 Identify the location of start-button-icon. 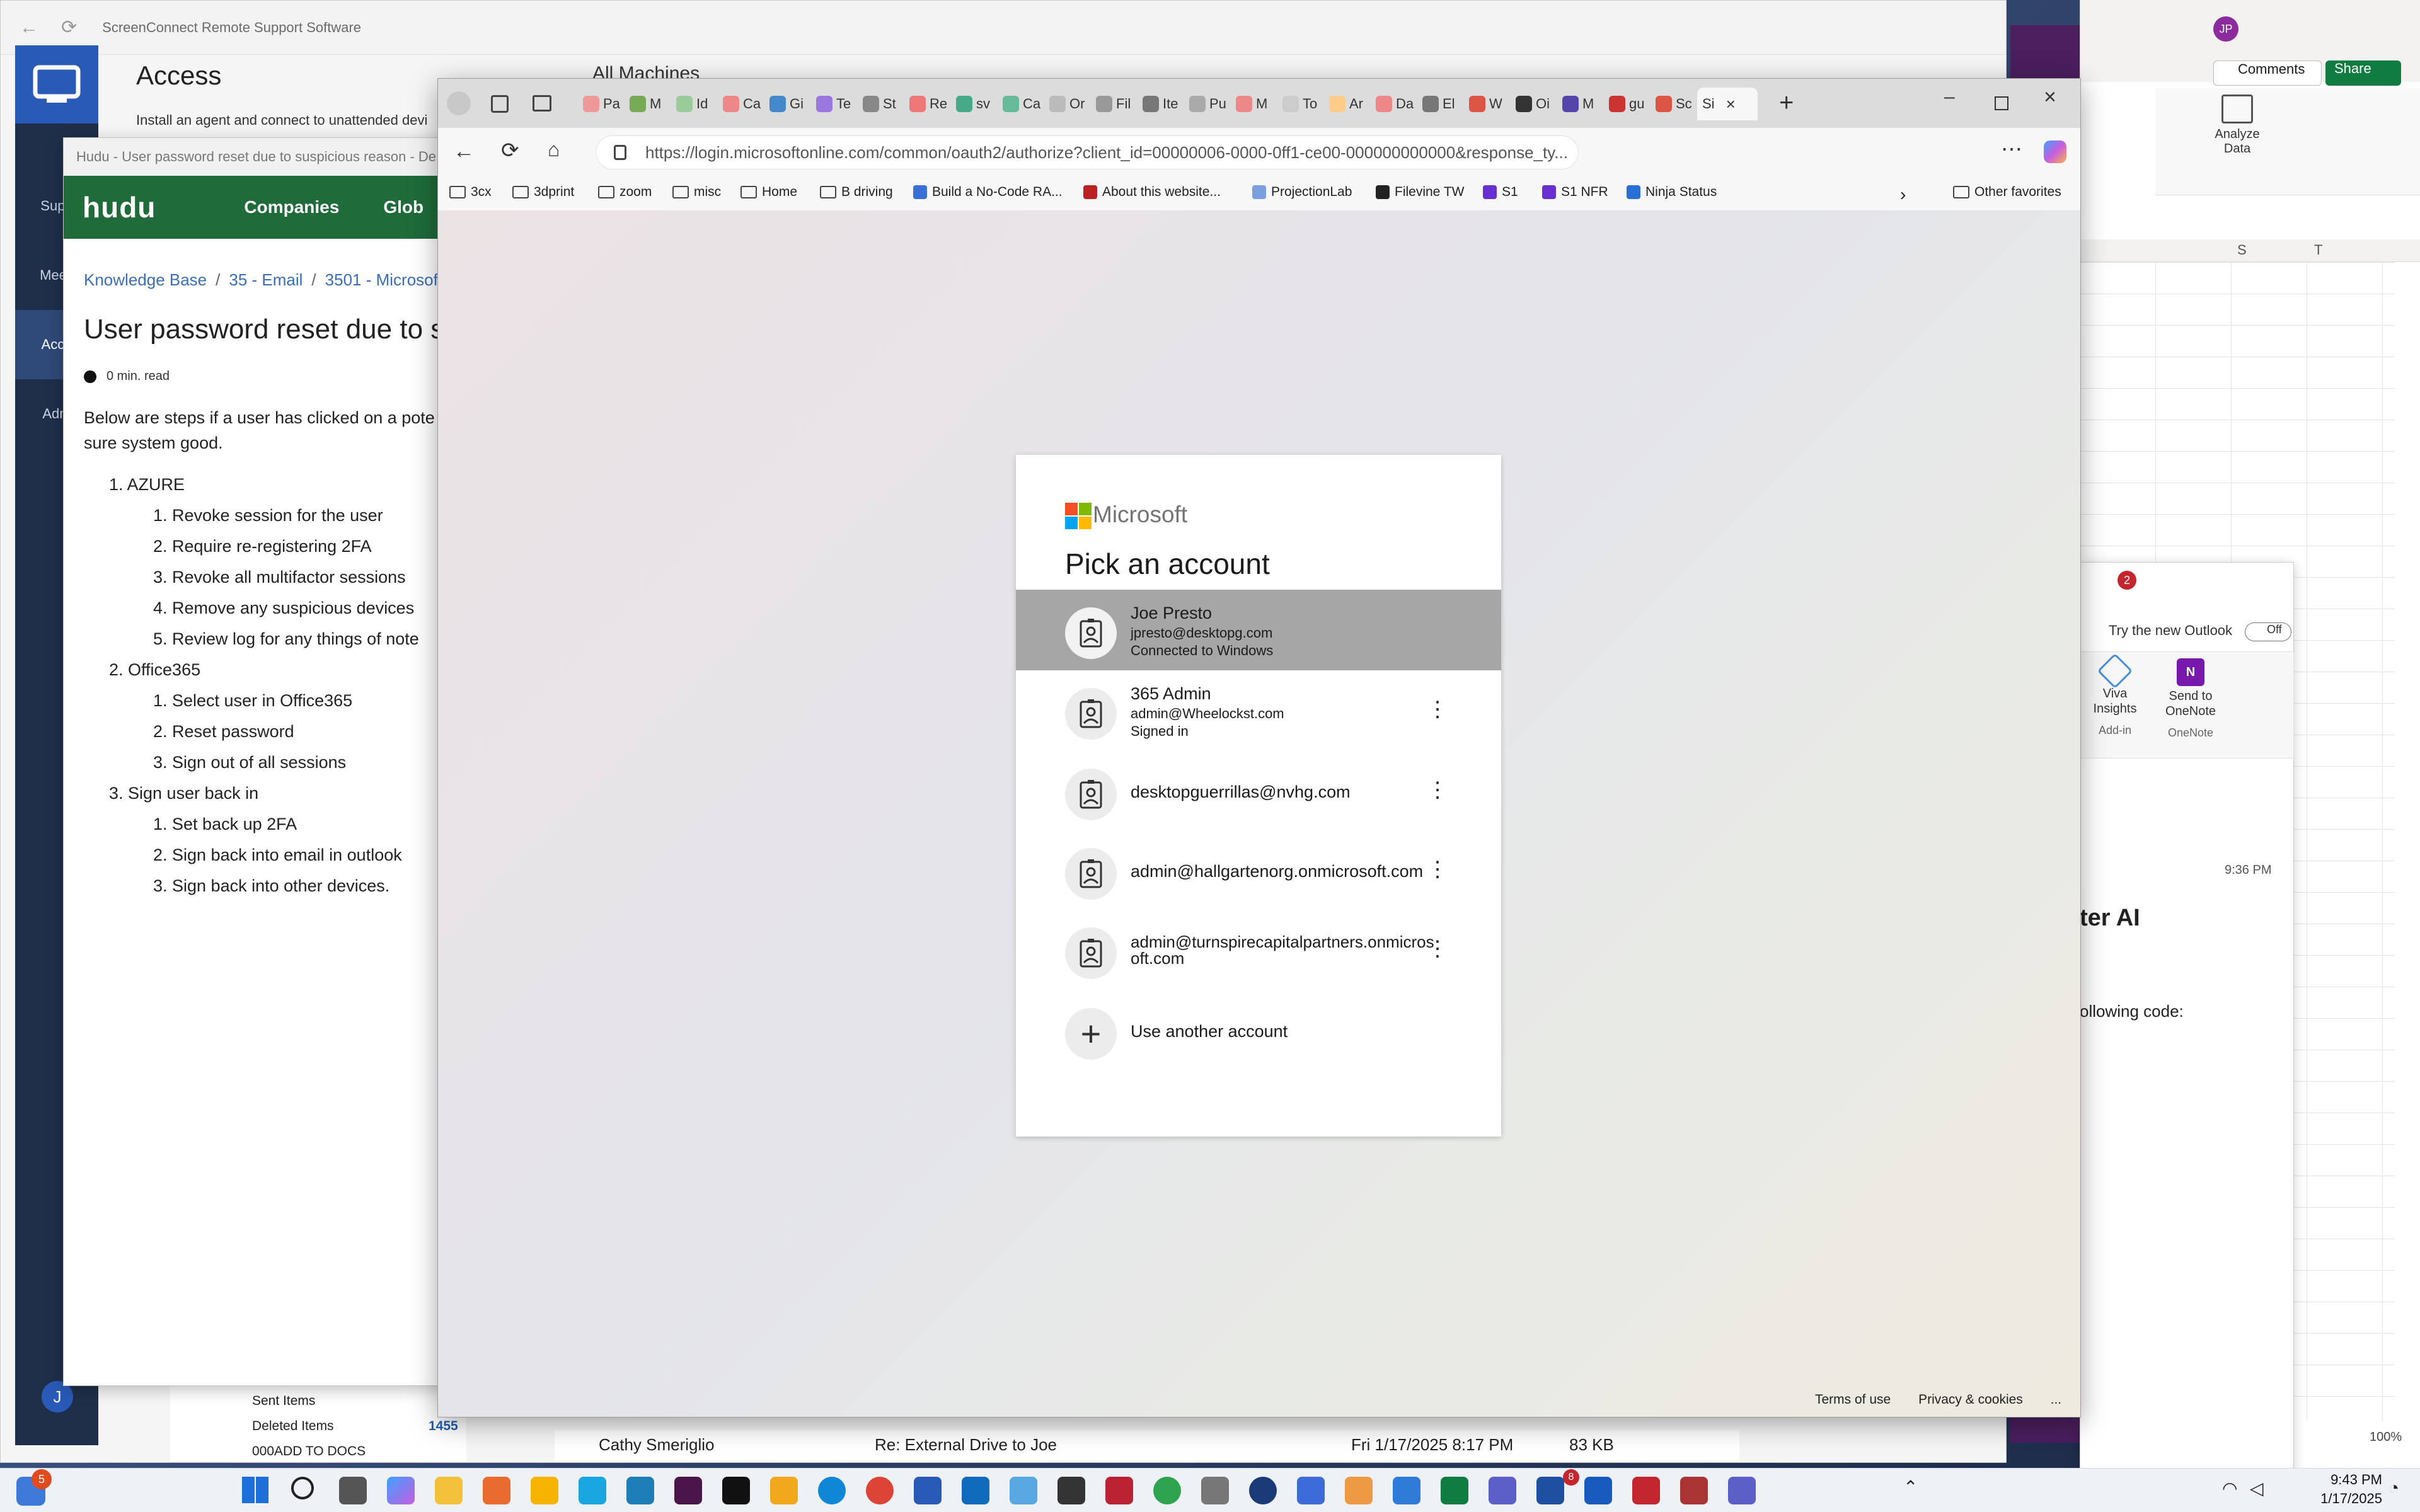
(255, 1490).